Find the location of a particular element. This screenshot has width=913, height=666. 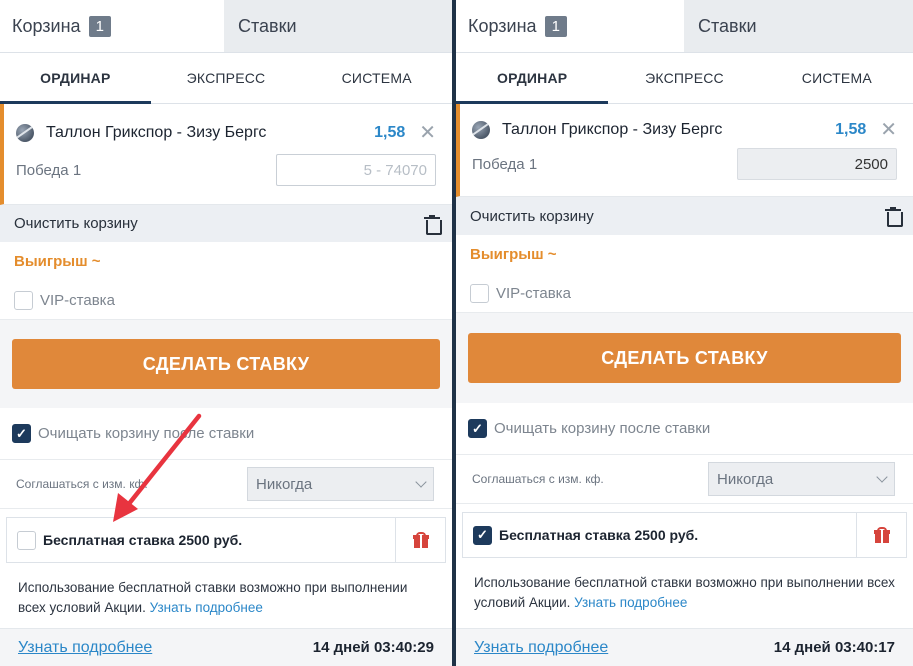

free-bet-option: Бесплатная ставка 2500 руб. is located at coordinates (201, 540).